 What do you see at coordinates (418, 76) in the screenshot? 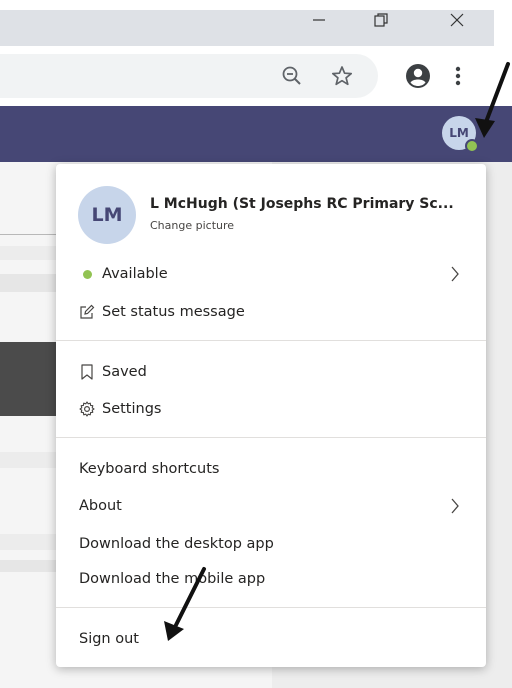
I see `profile-icon` at bounding box center [418, 76].